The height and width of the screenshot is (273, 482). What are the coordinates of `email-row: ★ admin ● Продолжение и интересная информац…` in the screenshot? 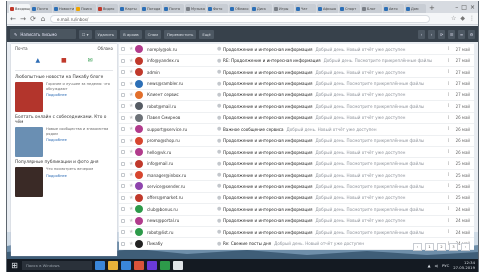 It's located at (296, 73).